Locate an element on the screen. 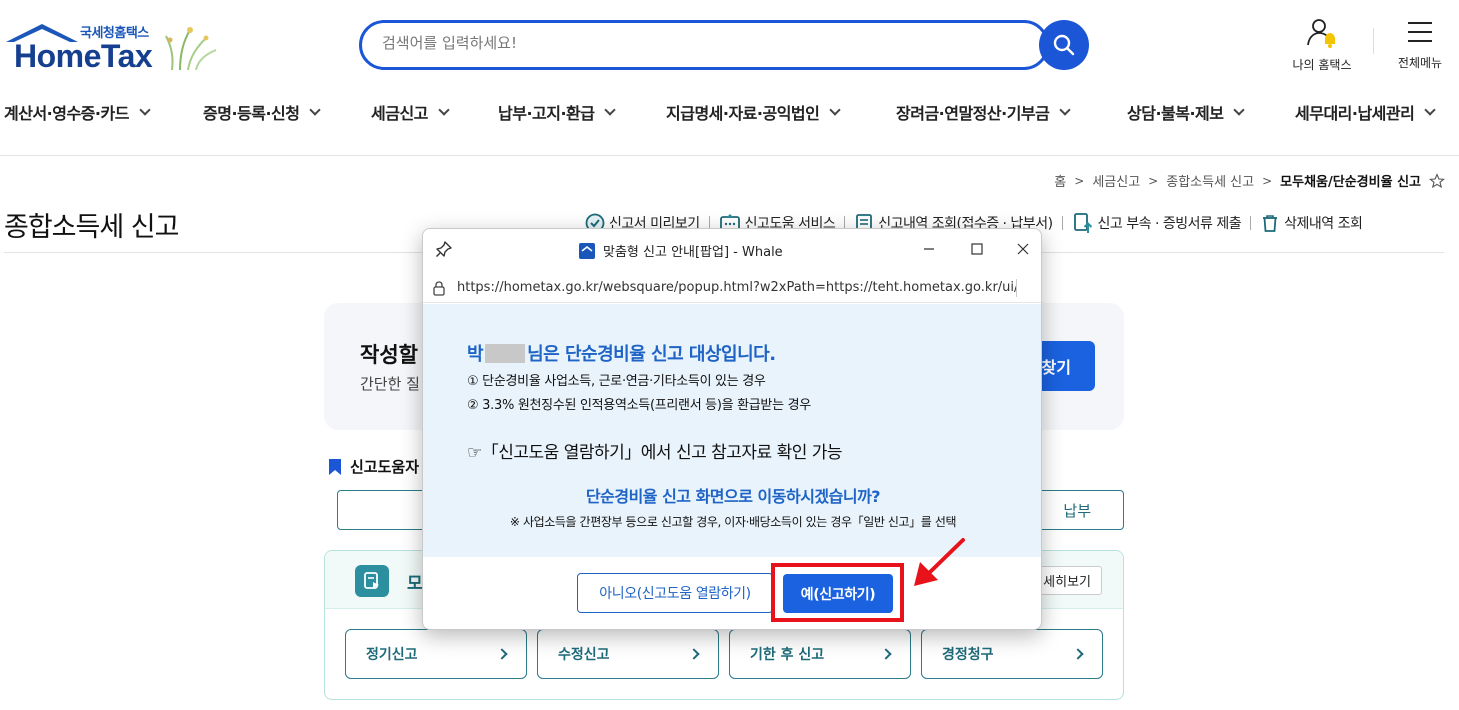  popup-titlebar: 맞춤형 신고 안내[팝업] - Whale is located at coordinates (732, 249).